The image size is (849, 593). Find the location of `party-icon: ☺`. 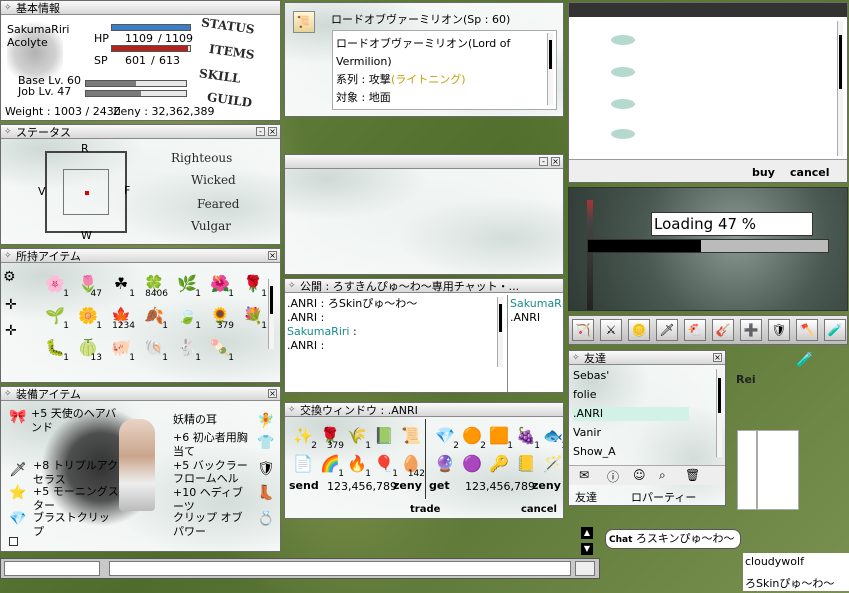

party-icon: ☺ is located at coordinates (639, 475).